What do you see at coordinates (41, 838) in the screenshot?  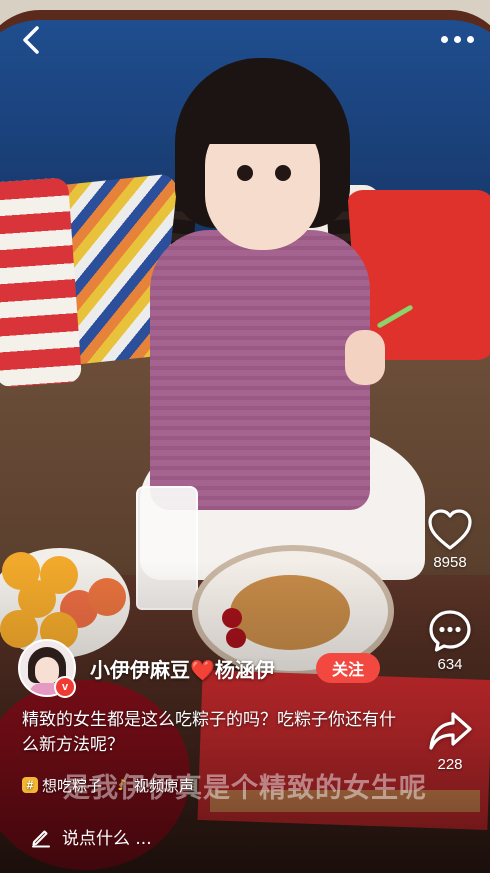 I see `pen-icon` at bounding box center [41, 838].